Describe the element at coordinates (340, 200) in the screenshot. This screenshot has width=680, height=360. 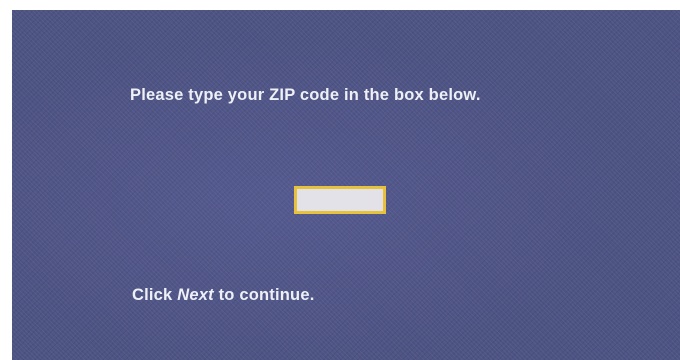
I see `zip-code-input` at that location.